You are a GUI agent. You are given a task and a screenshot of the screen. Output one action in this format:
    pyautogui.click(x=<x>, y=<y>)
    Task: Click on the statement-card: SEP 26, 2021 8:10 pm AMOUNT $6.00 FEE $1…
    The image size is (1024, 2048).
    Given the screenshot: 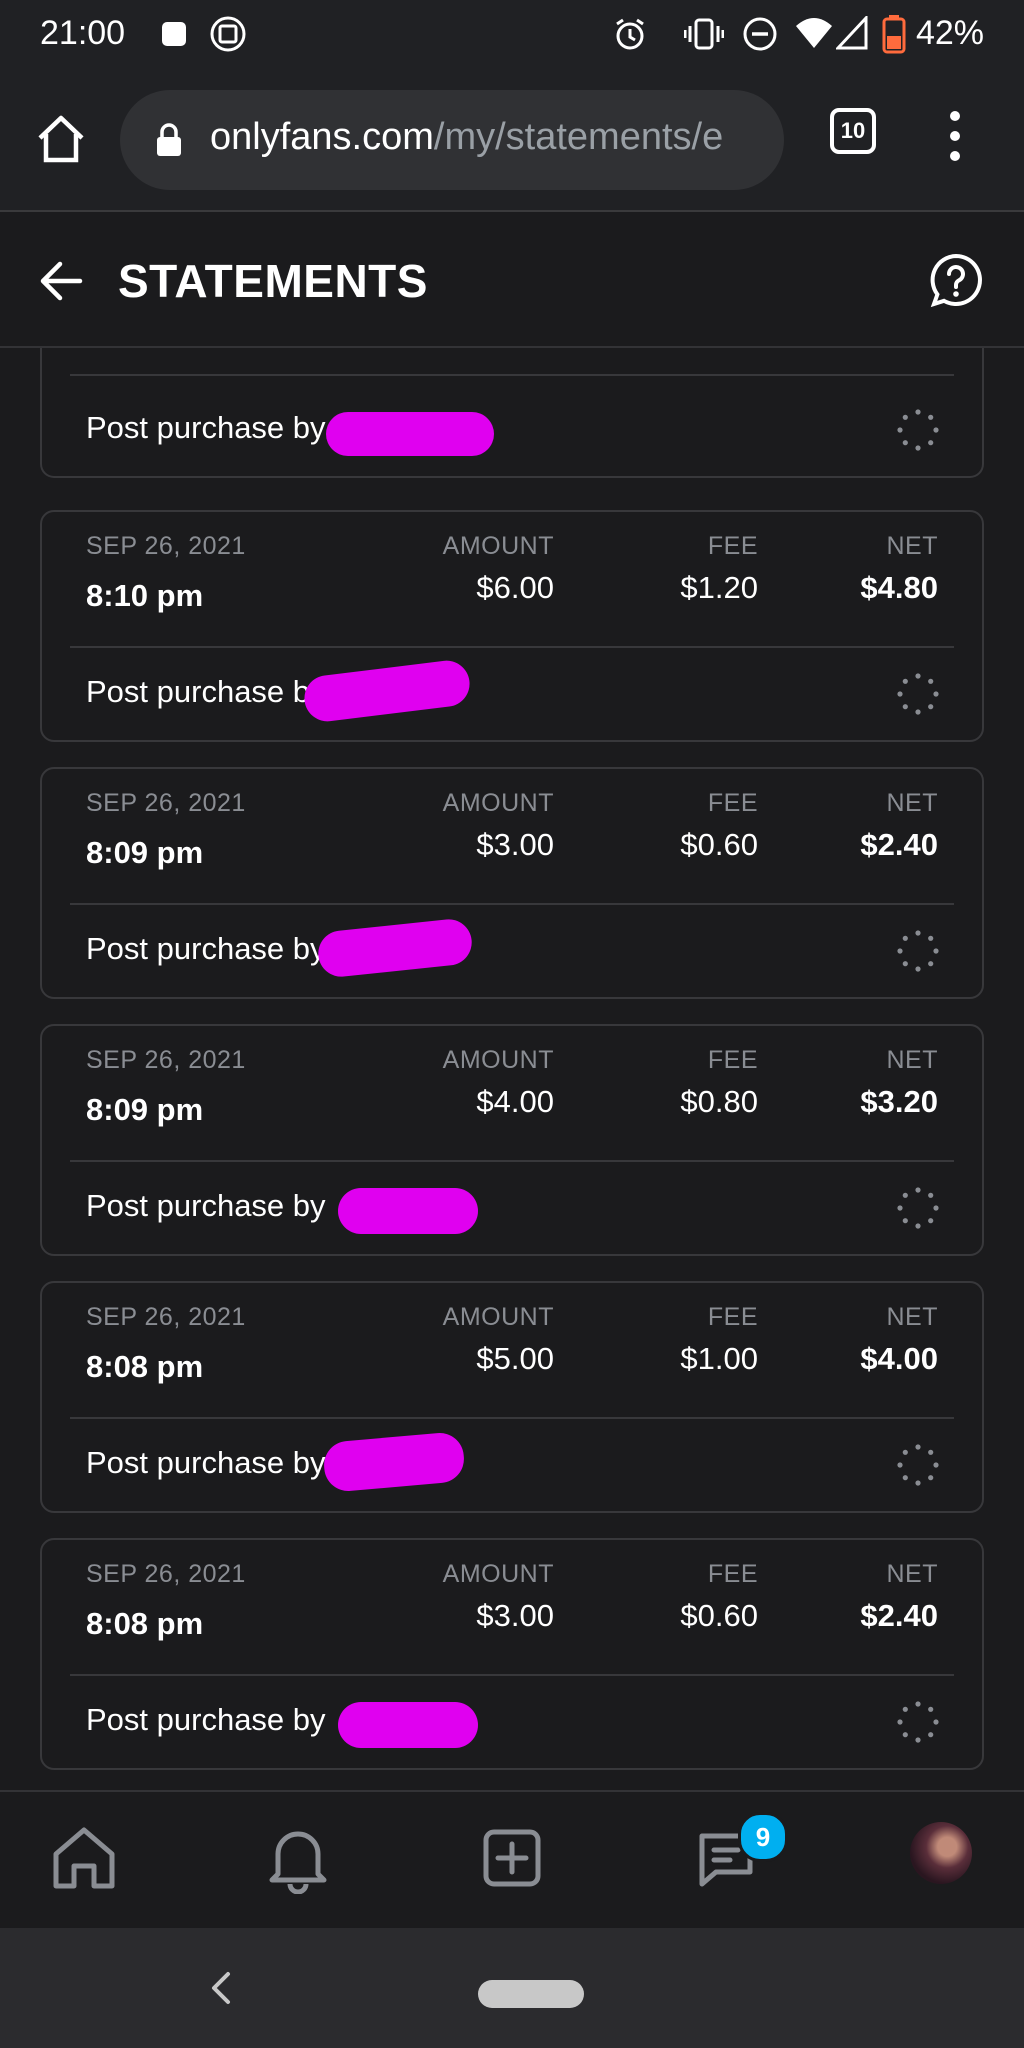 What is the action you would take?
    pyautogui.click(x=512, y=626)
    